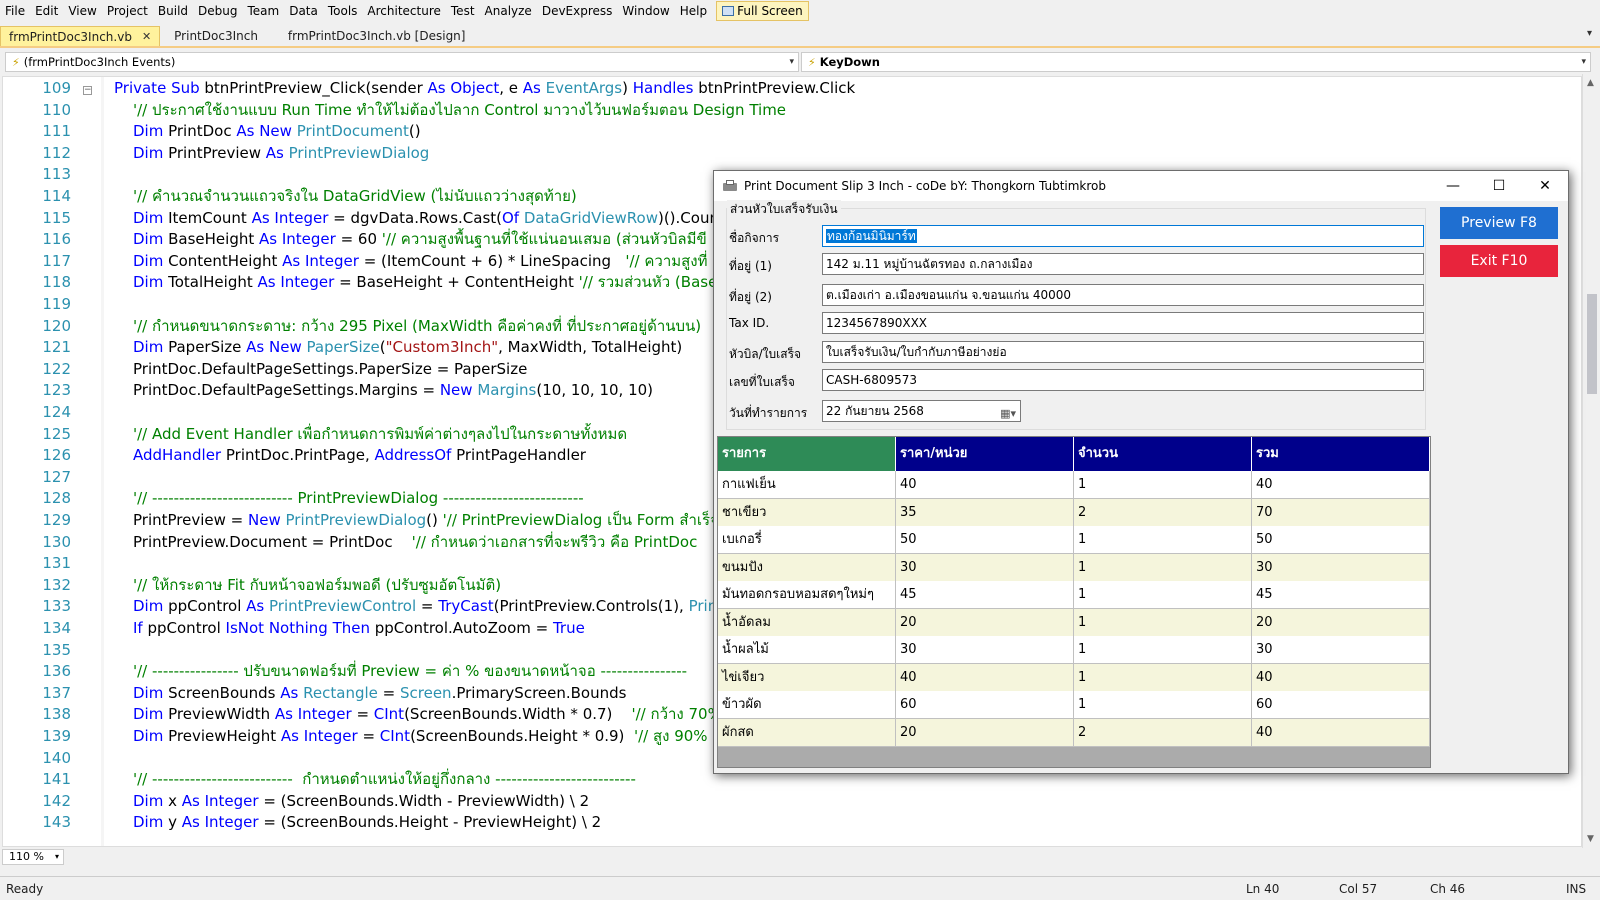 The width and height of the screenshot is (1600, 900). What do you see at coordinates (1341, 512) in the screenshot?
I see `table-cell: 70` at bounding box center [1341, 512].